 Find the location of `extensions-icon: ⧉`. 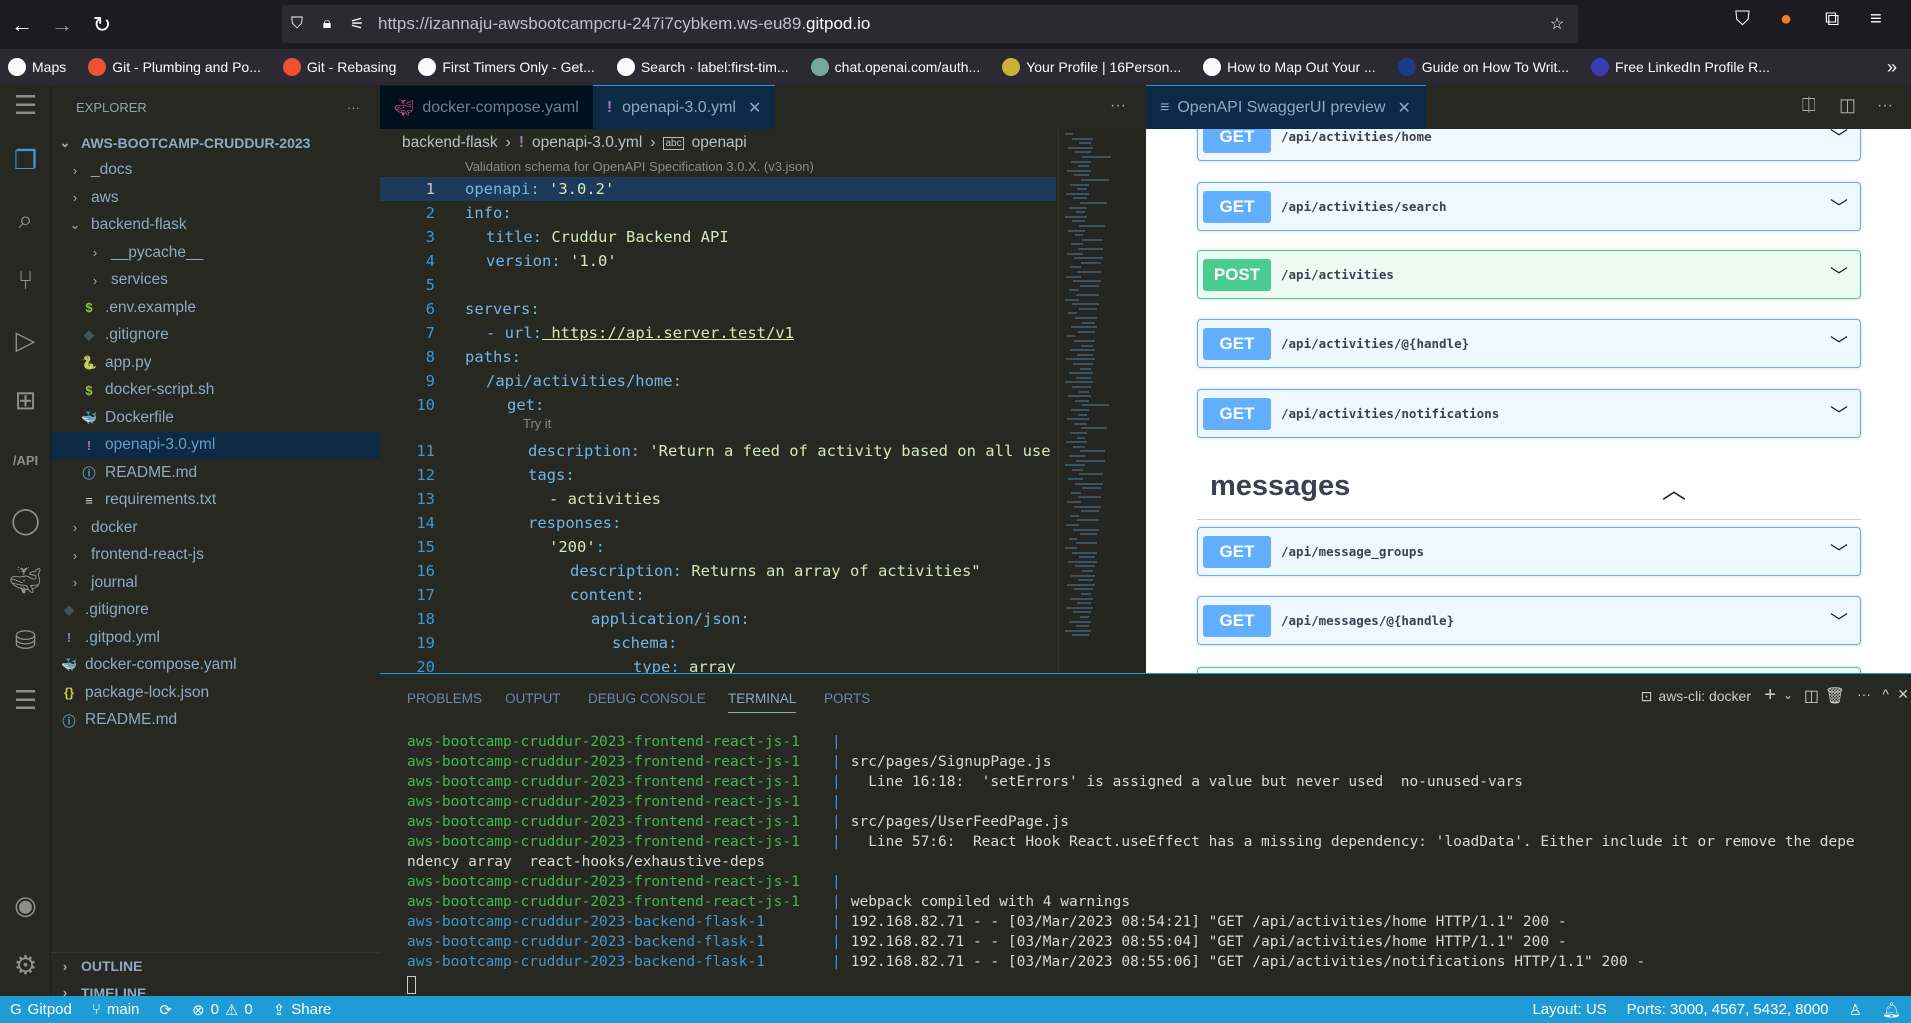

extensions-icon: ⧉ is located at coordinates (1832, 19).